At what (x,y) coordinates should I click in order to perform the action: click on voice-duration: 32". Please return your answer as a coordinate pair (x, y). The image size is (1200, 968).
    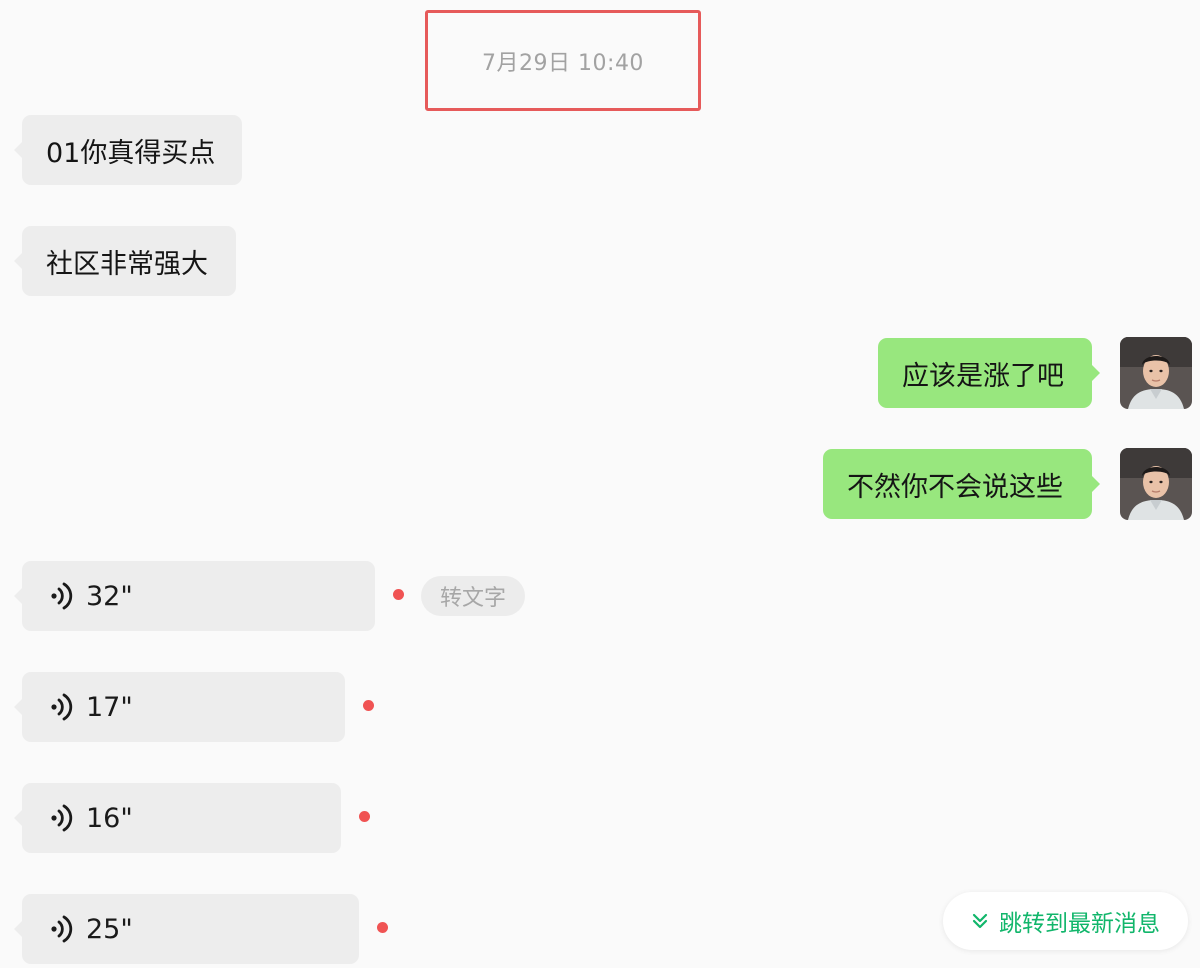
    Looking at the image, I should click on (109, 596).